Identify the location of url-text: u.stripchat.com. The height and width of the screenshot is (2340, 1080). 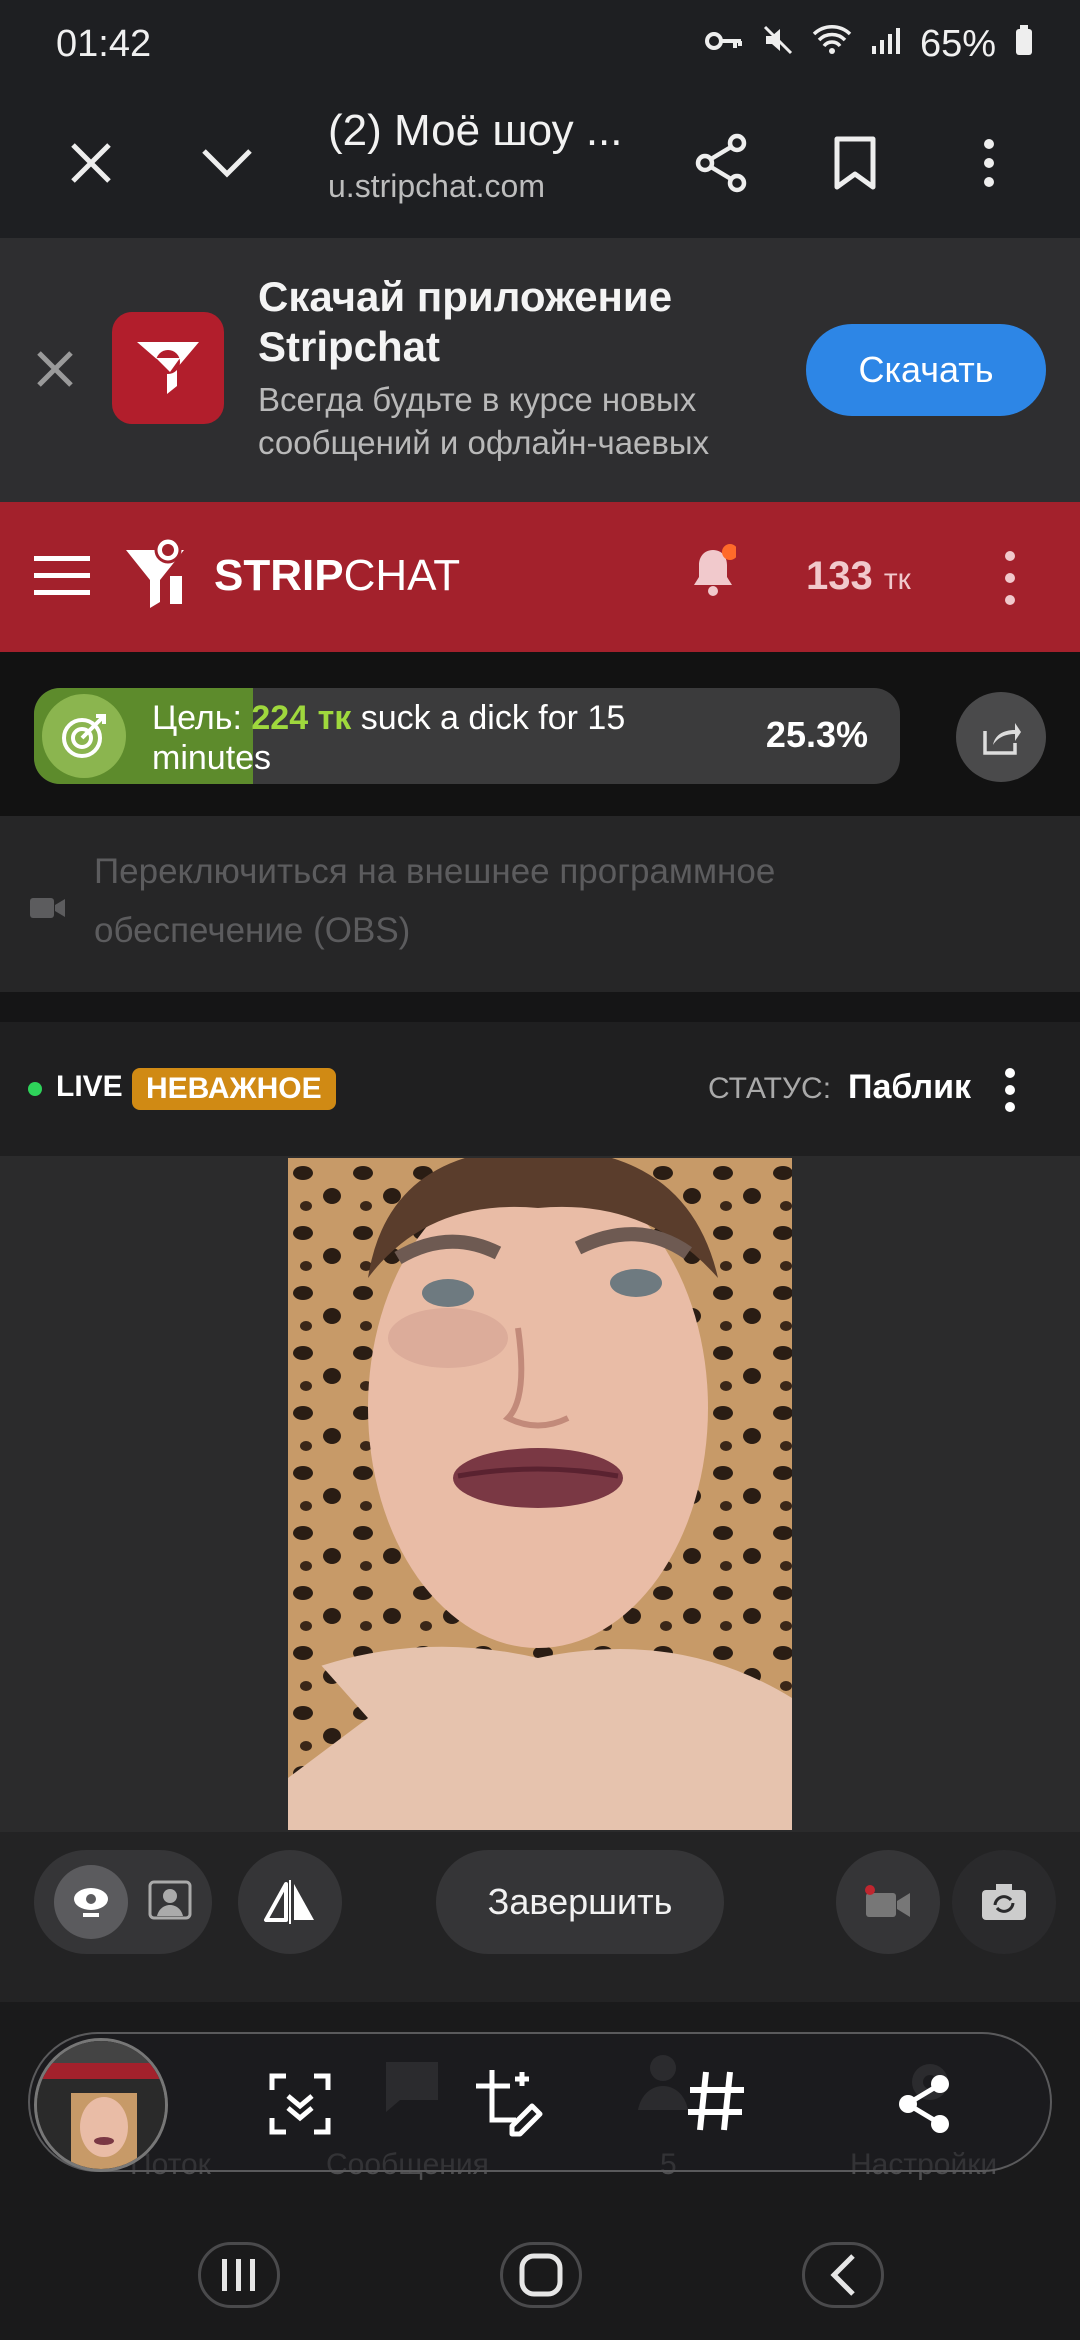
(436, 186).